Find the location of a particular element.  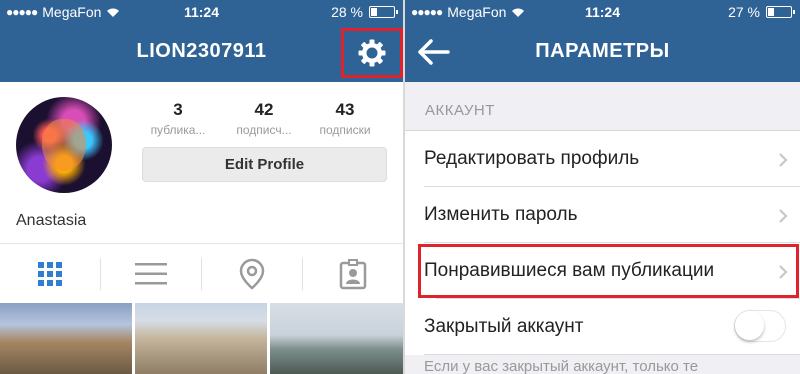

avatar-image is located at coordinates (64, 145).